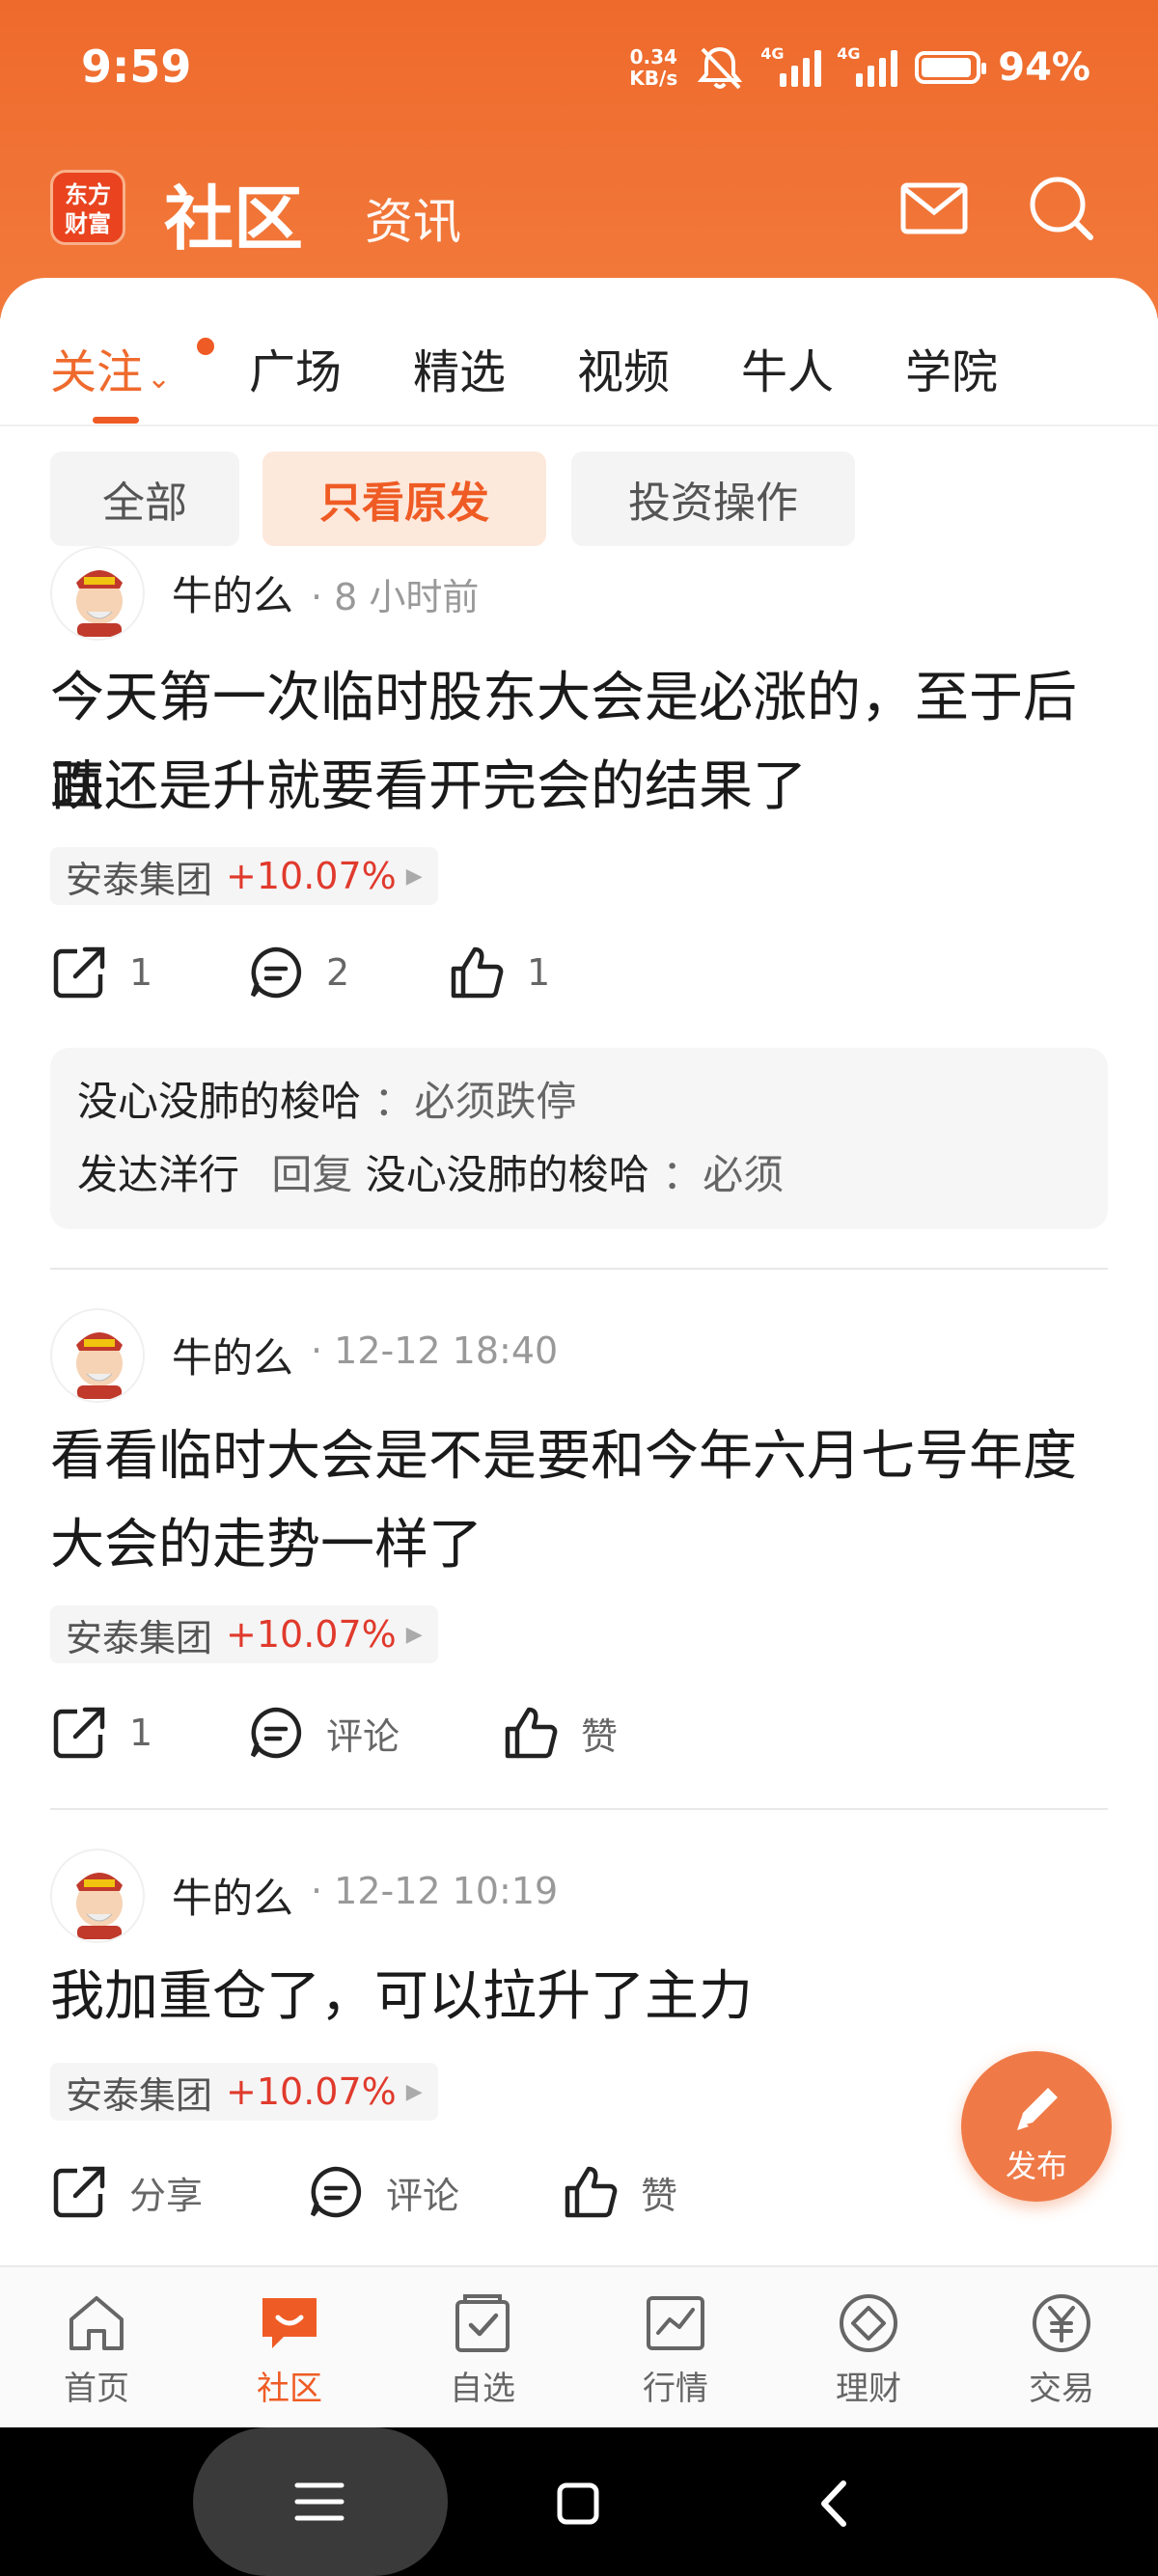 Image resolution: width=1158 pixels, height=2576 pixels. What do you see at coordinates (951, 67) in the screenshot?
I see `battery-icon` at bounding box center [951, 67].